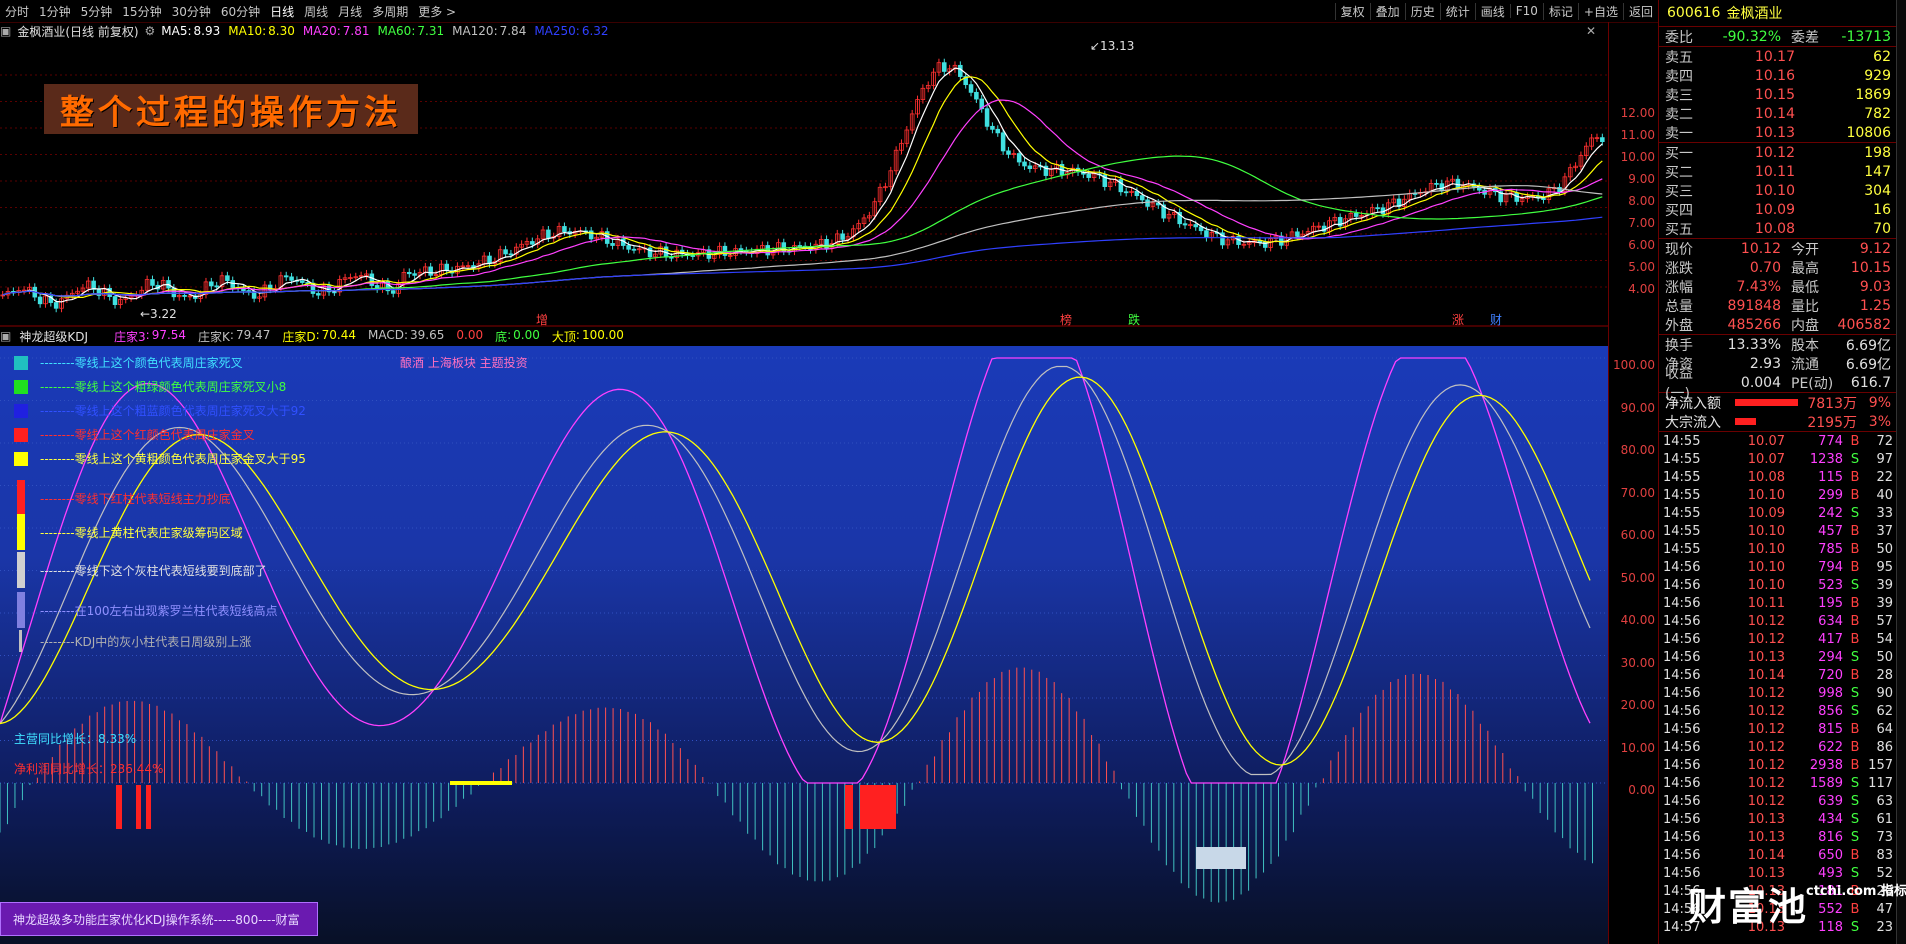 This screenshot has height=944, width=1906. I want to click on collapse-icon: ▣, so click(5, 31).